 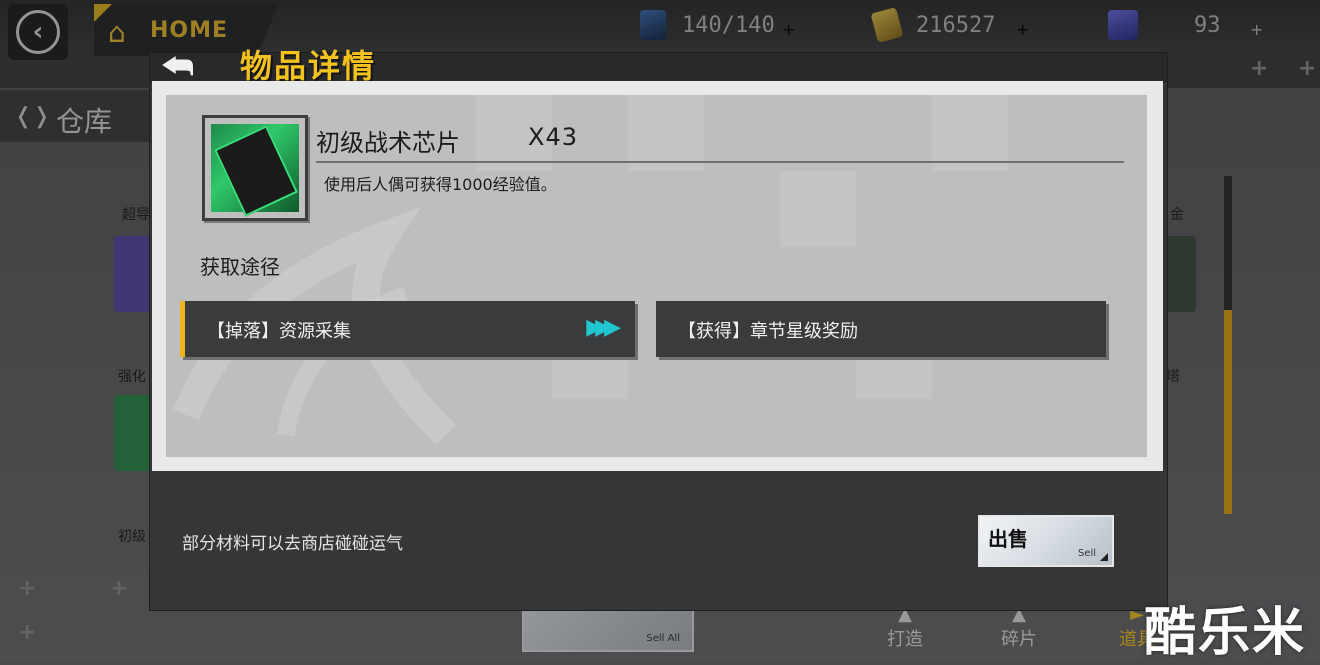 What do you see at coordinates (1104, 557) in the screenshot?
I see `corner-triangle-icon` at bounding box center [1104, 557].